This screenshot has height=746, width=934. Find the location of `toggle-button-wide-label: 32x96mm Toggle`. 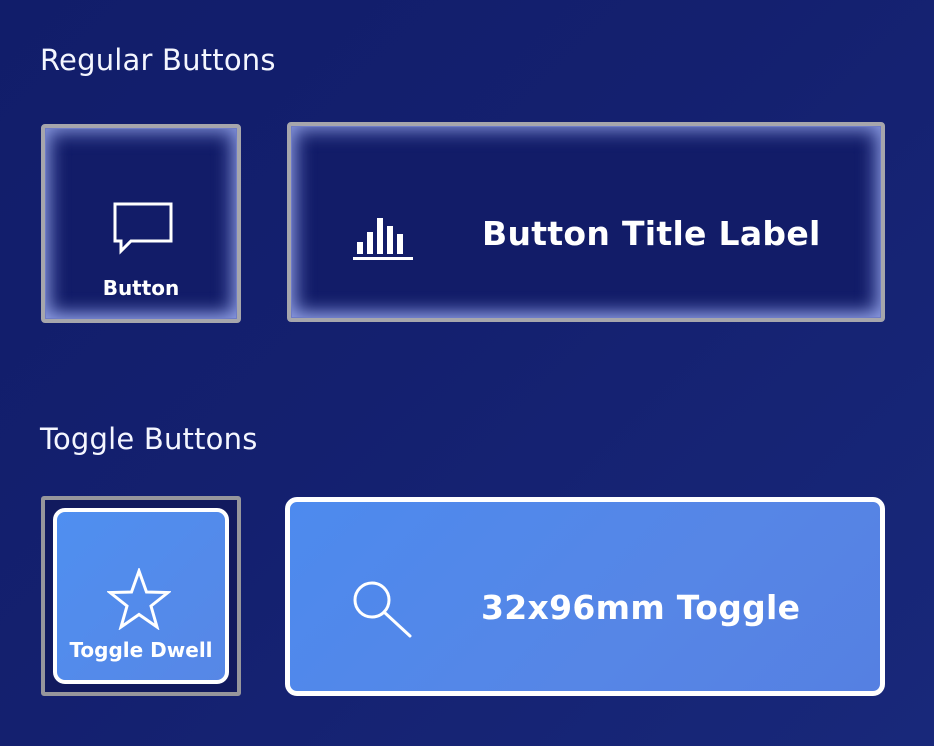

toggle-button-wide-label: 32x96mm Toggle is located at coordinates (641, 607).